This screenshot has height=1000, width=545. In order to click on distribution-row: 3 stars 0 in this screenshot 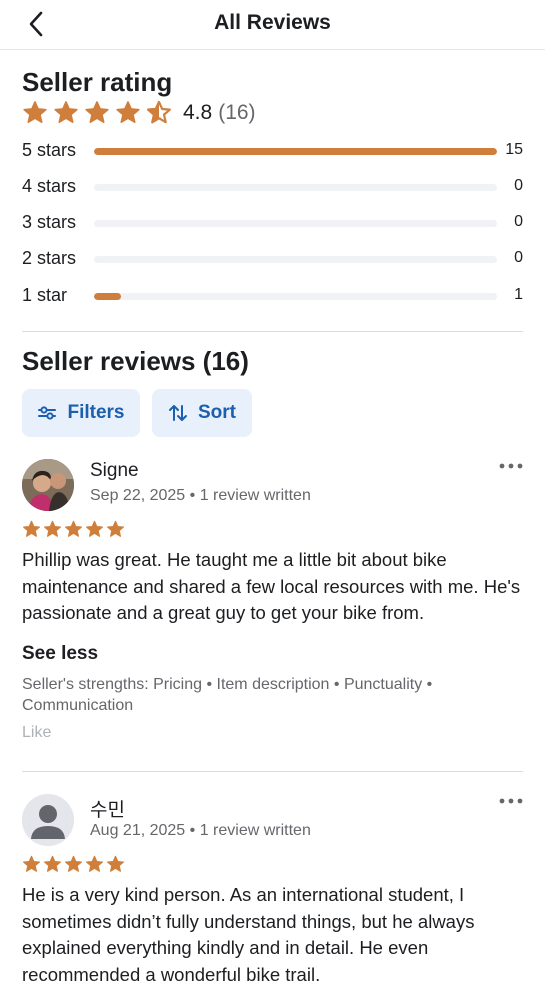, I will do `click(272, 224)`.